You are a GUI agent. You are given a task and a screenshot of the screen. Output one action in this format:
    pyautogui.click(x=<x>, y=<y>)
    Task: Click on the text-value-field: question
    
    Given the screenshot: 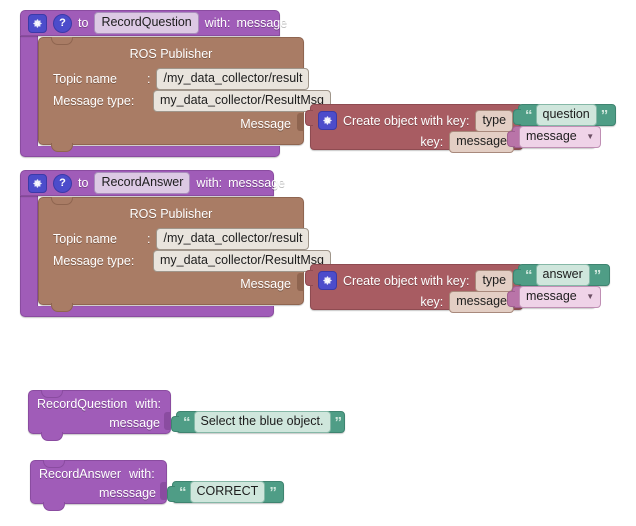 What is the action you would take?
    pyautogui.click(x=566, y=115)
    